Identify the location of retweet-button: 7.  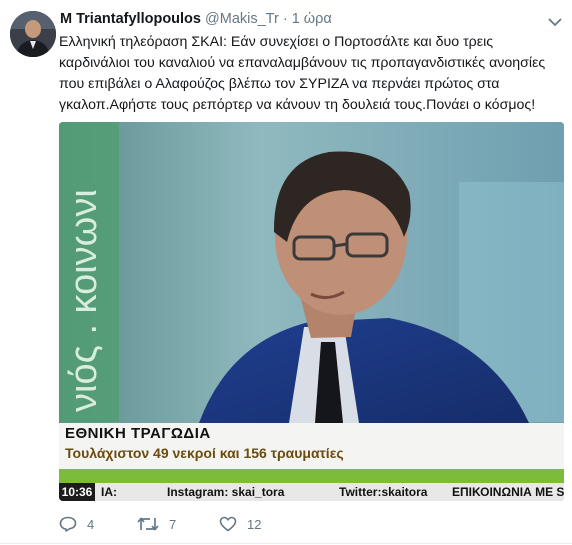
(156, 524).